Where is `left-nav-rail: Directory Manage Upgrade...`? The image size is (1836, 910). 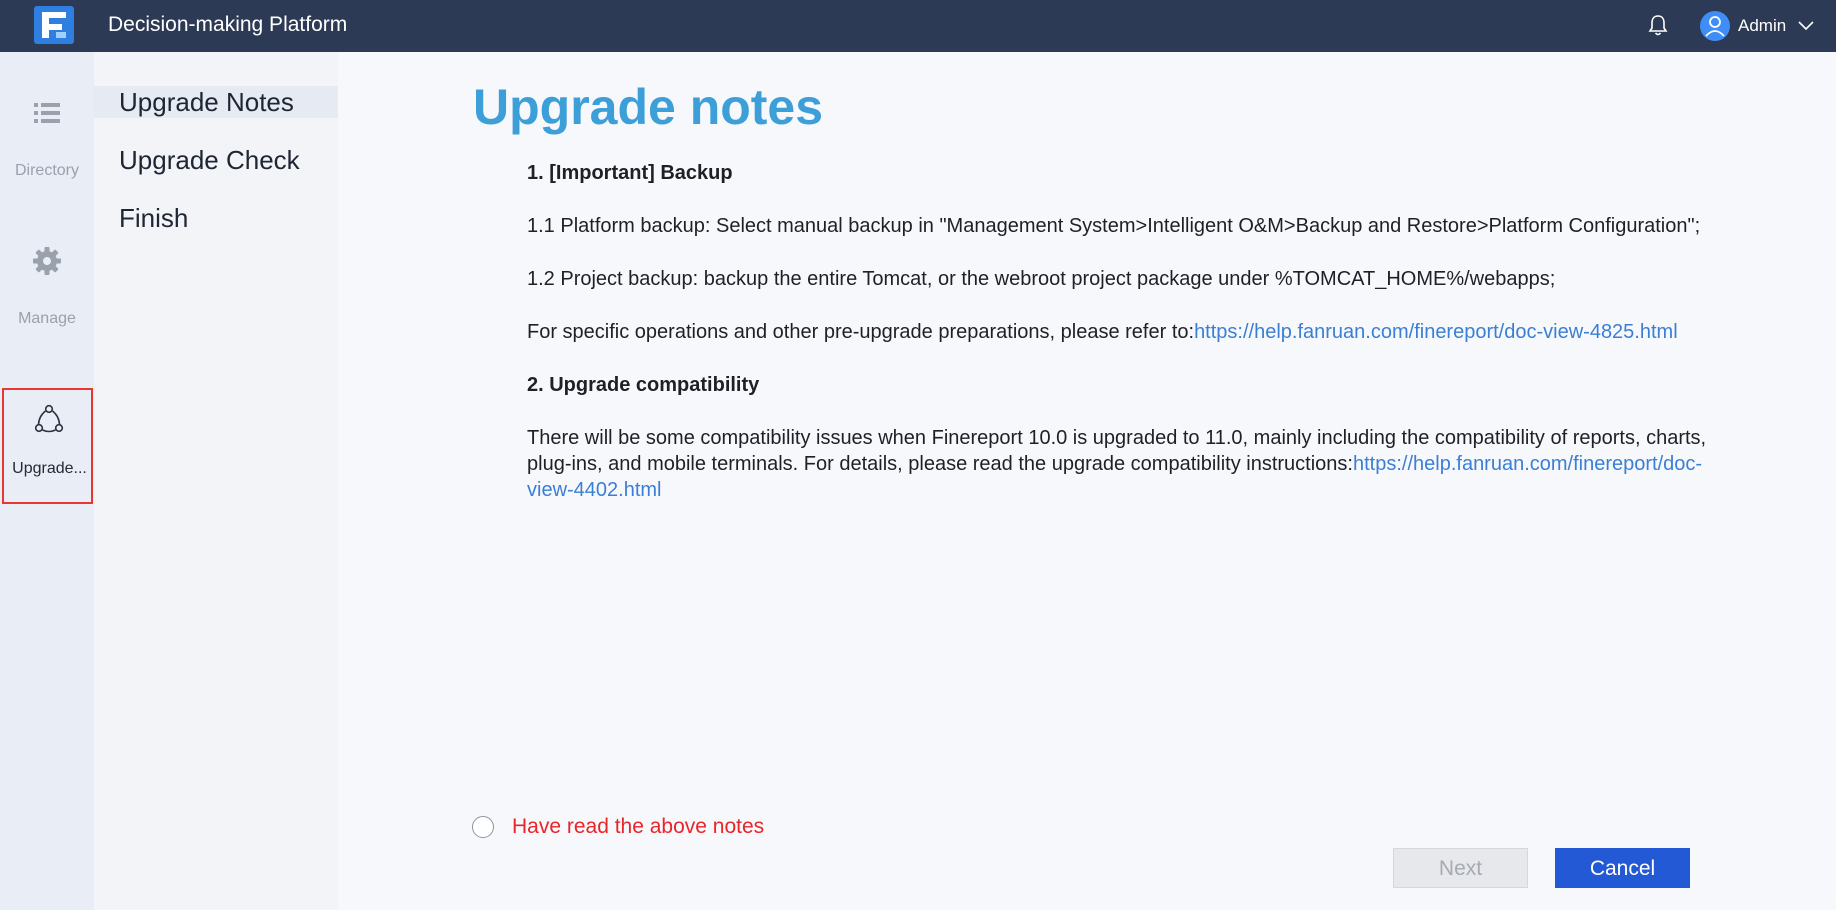 left-nav-rail: Directory Manage Upgrade... is located at coordinates (47, 481).